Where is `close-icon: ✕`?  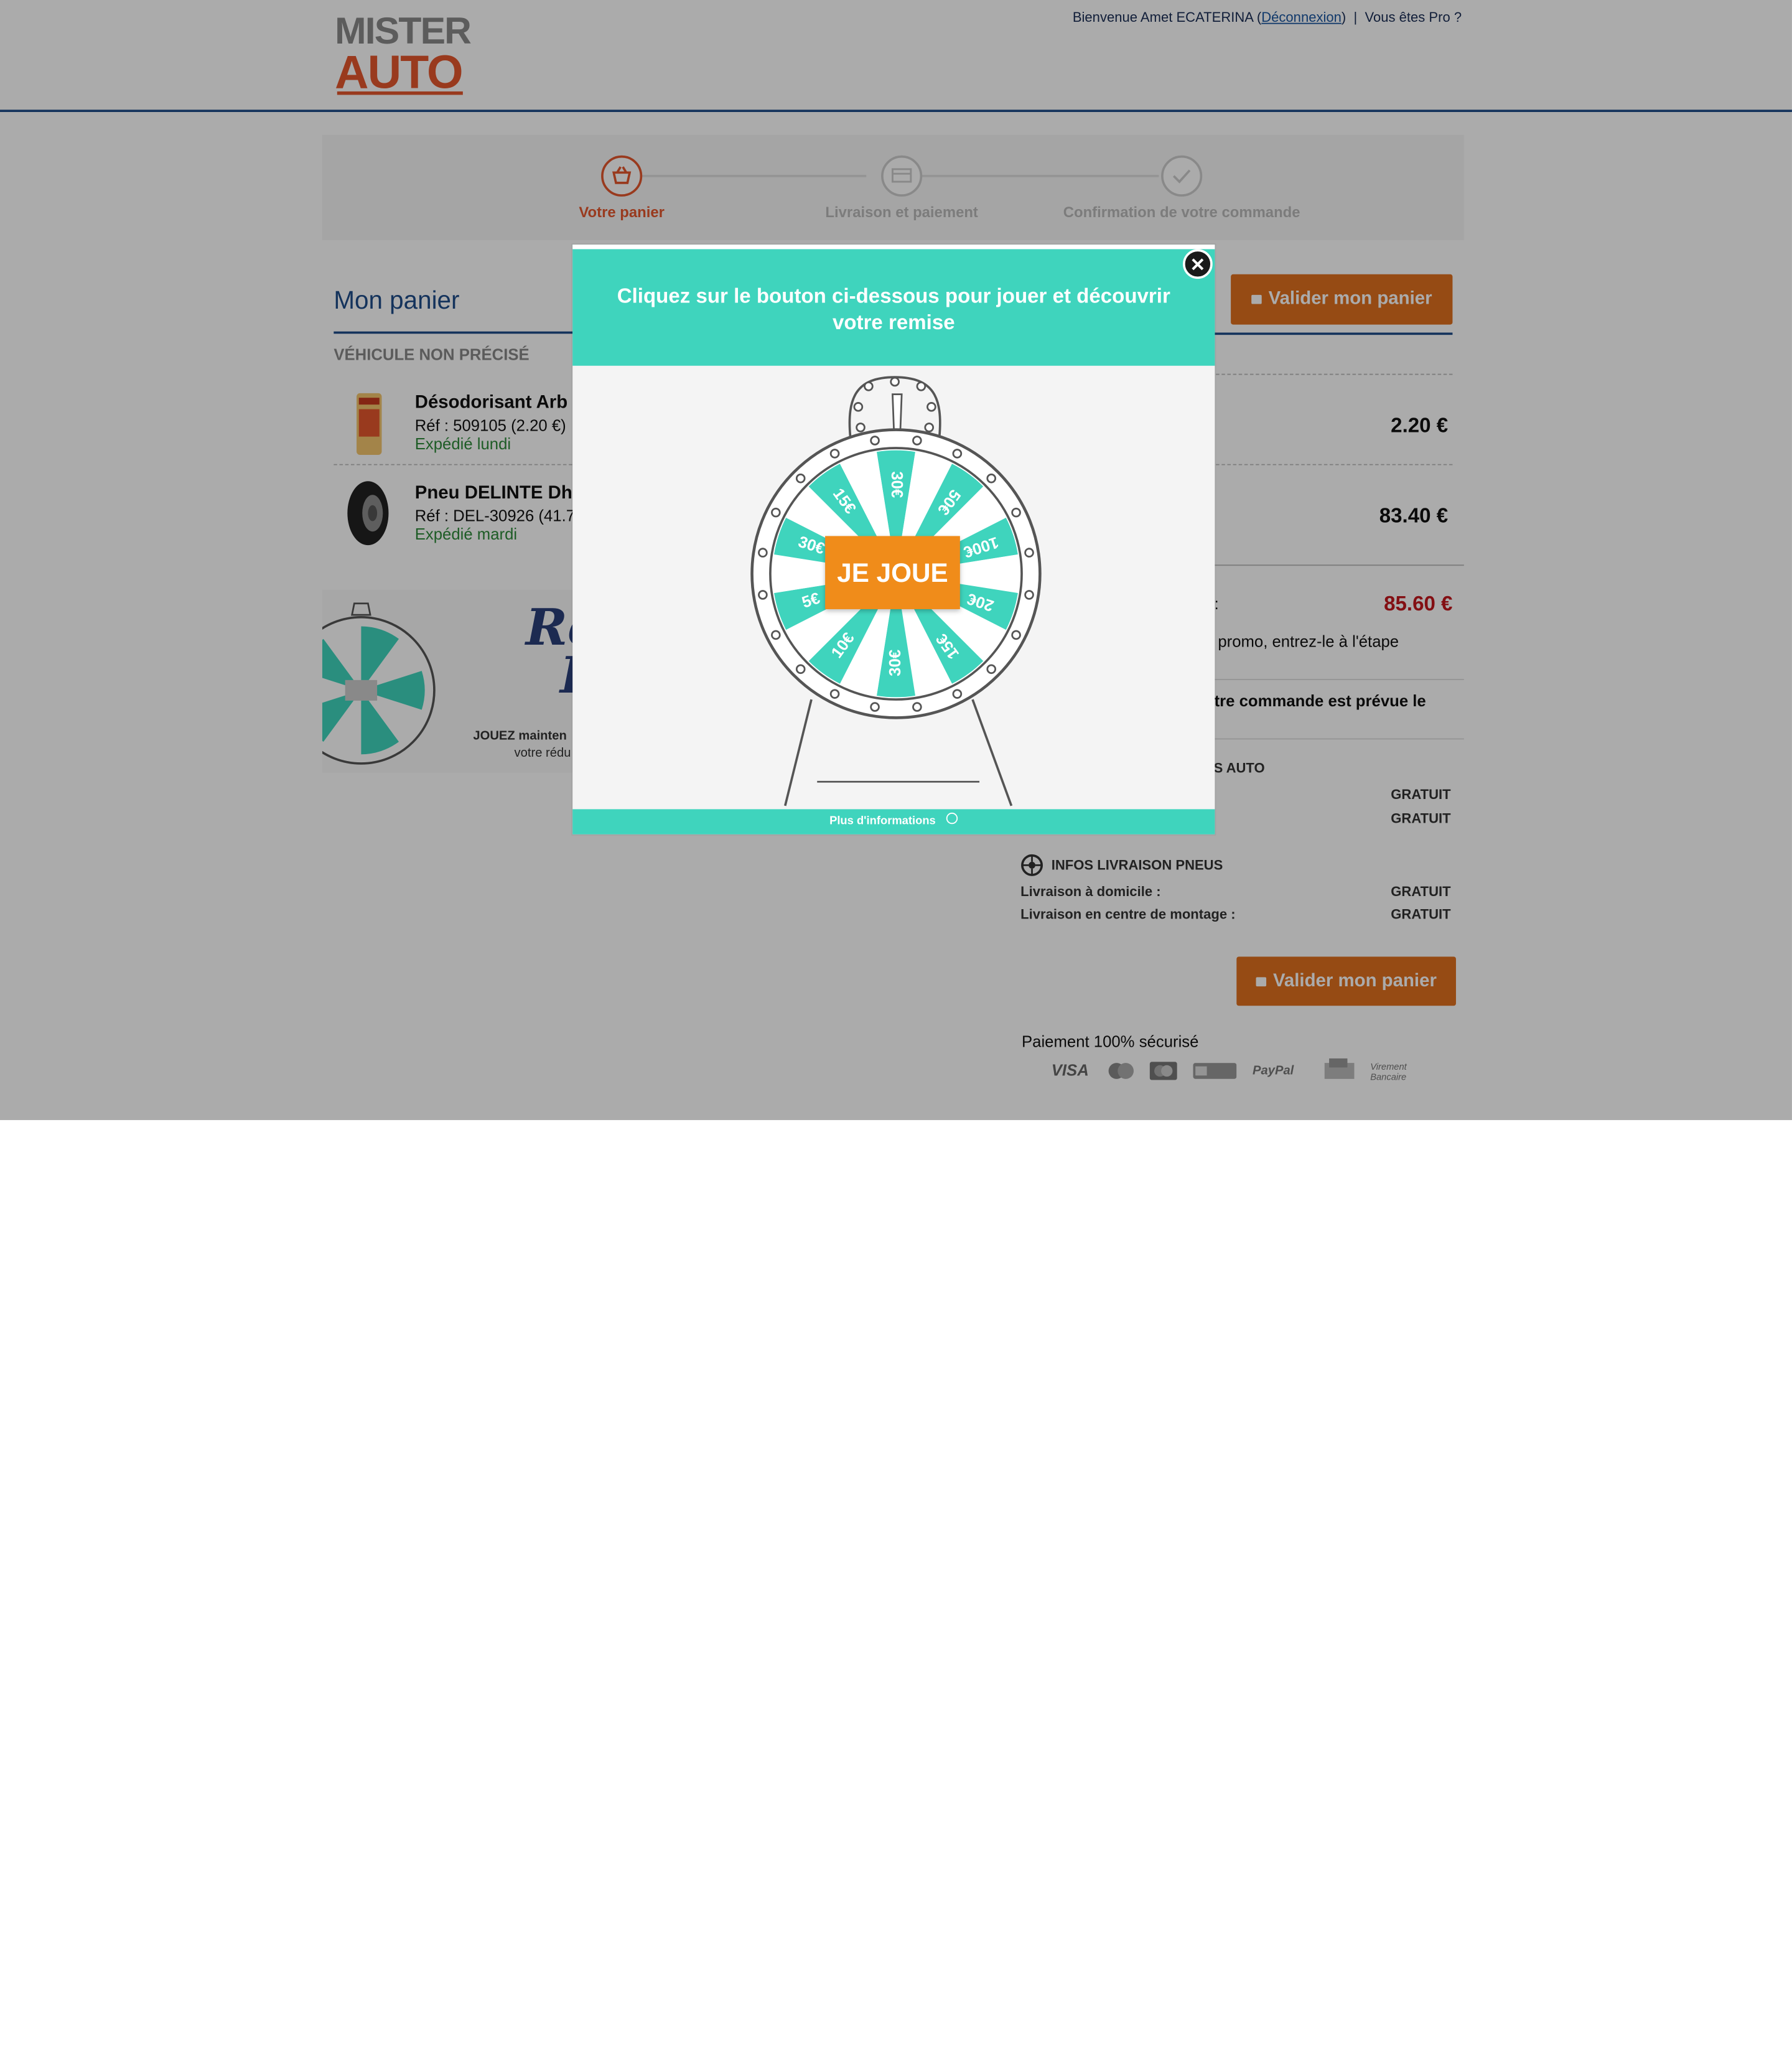 close-icon: ✕ is located at coordinates (1197, 264).